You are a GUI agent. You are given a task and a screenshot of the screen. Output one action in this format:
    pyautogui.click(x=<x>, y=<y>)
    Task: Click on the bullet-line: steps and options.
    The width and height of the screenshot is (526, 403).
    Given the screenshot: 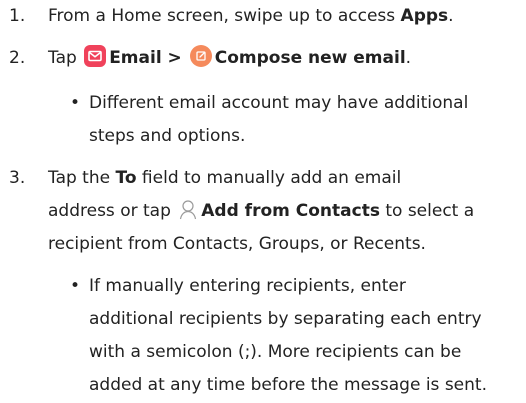 What is the action you would take?
    pyautogui.click(x=167, y=136)
    